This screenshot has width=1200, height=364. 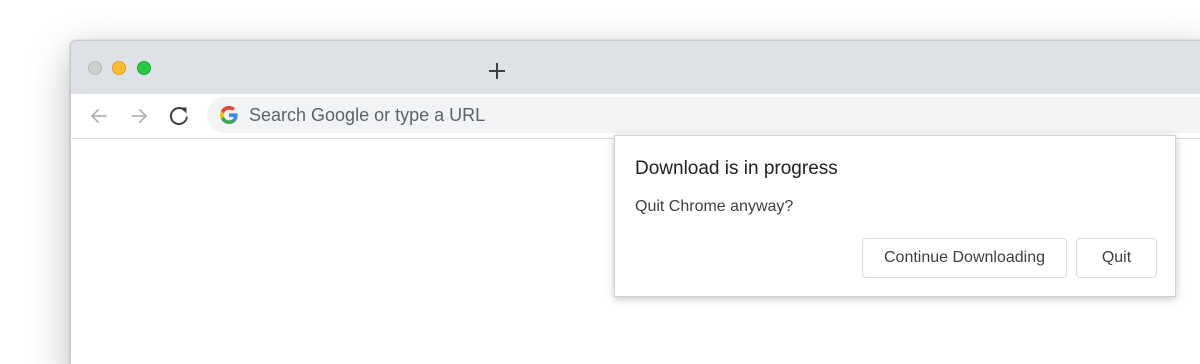 I want to click on google-g-icon, so click(x=229, y=115).